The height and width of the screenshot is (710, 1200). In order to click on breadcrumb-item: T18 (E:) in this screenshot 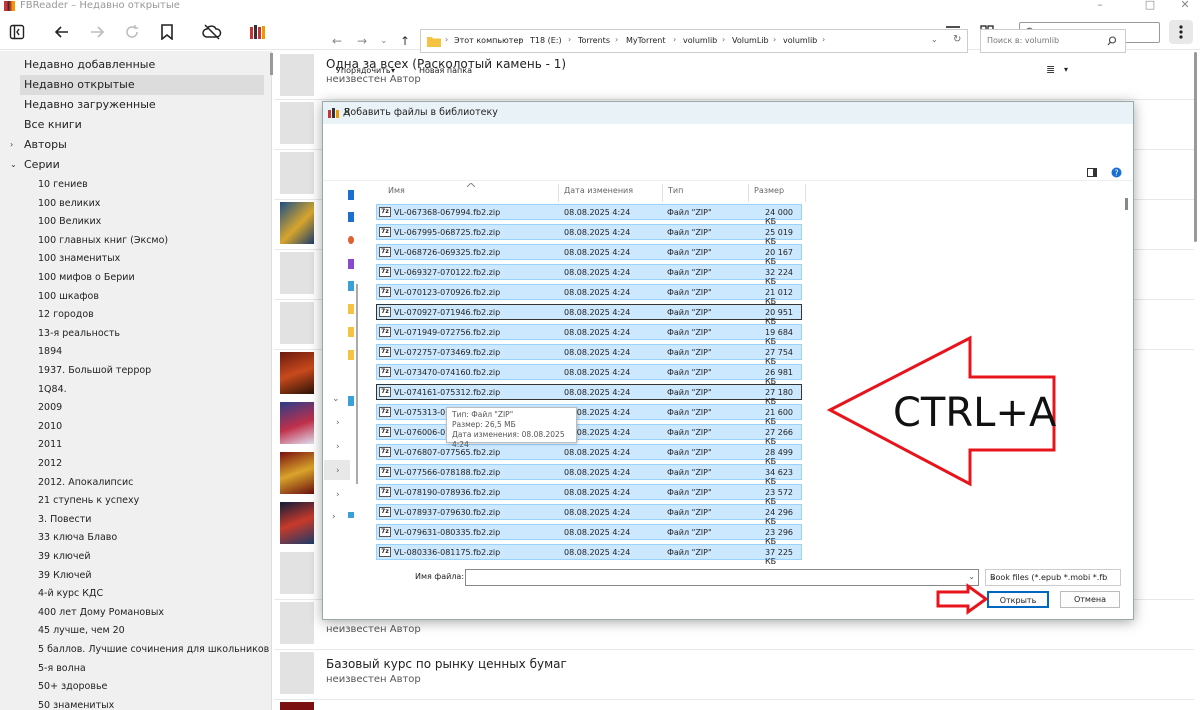, I will do `click(546, 40)`.